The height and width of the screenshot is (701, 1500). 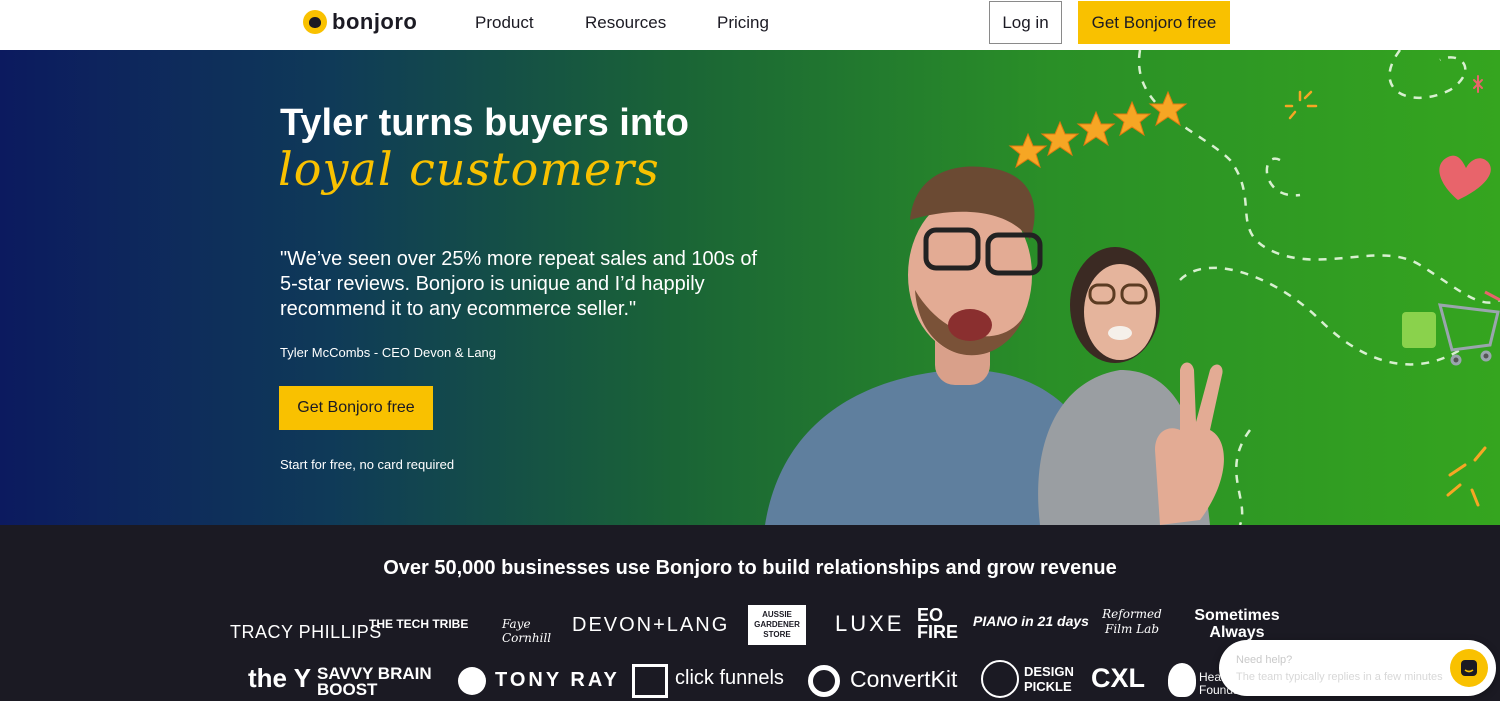 I want to click on logo-the-y: the Y, so click(x=280, y=678).